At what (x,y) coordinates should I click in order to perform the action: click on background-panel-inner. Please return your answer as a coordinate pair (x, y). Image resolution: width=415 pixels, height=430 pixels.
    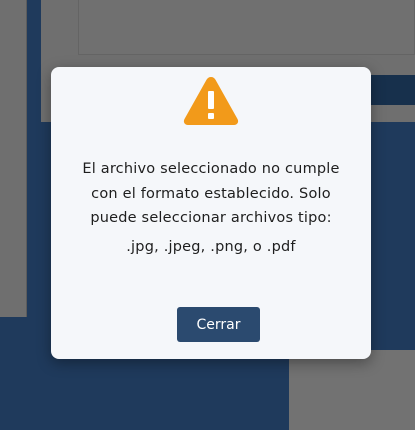
    Looking at the image, I should click on (246, 27).